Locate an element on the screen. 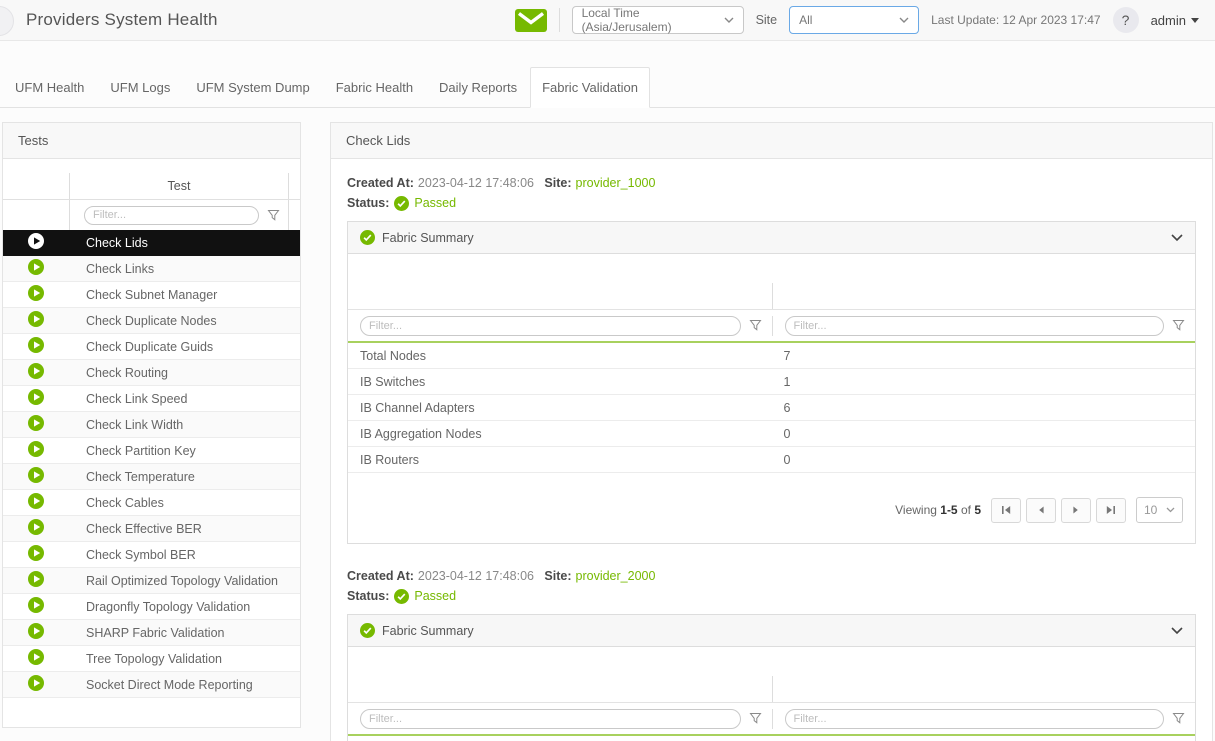  tests-filter-row is located at coordinates (151, 215).